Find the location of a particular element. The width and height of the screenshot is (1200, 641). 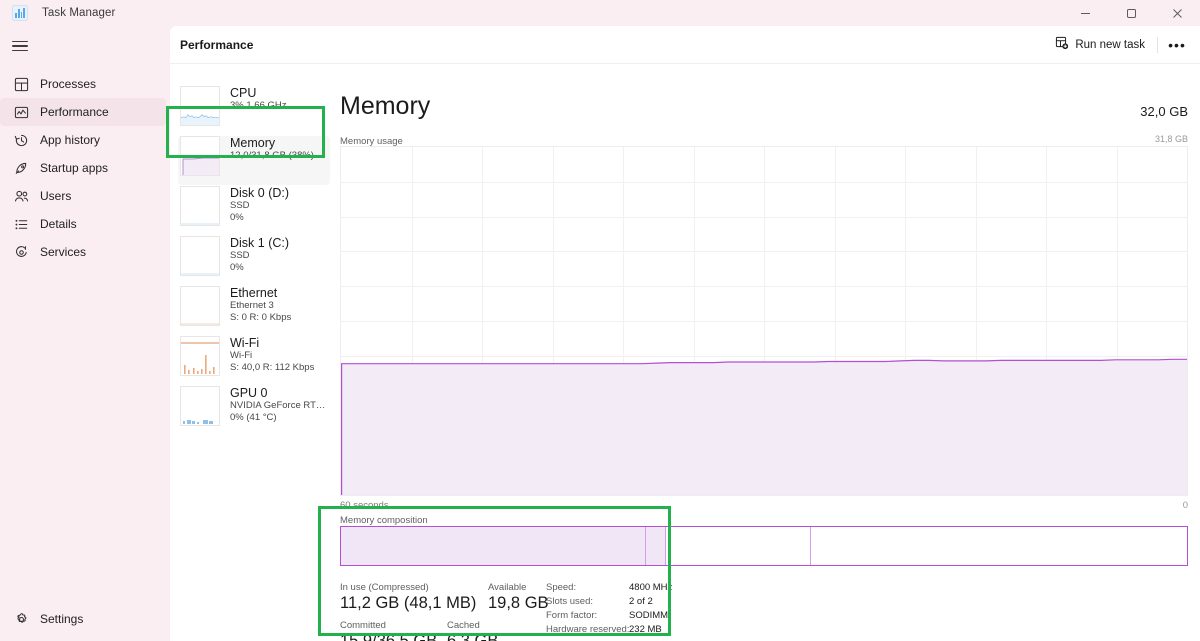

composition-segment-modified is located at coordinates (655, 546).